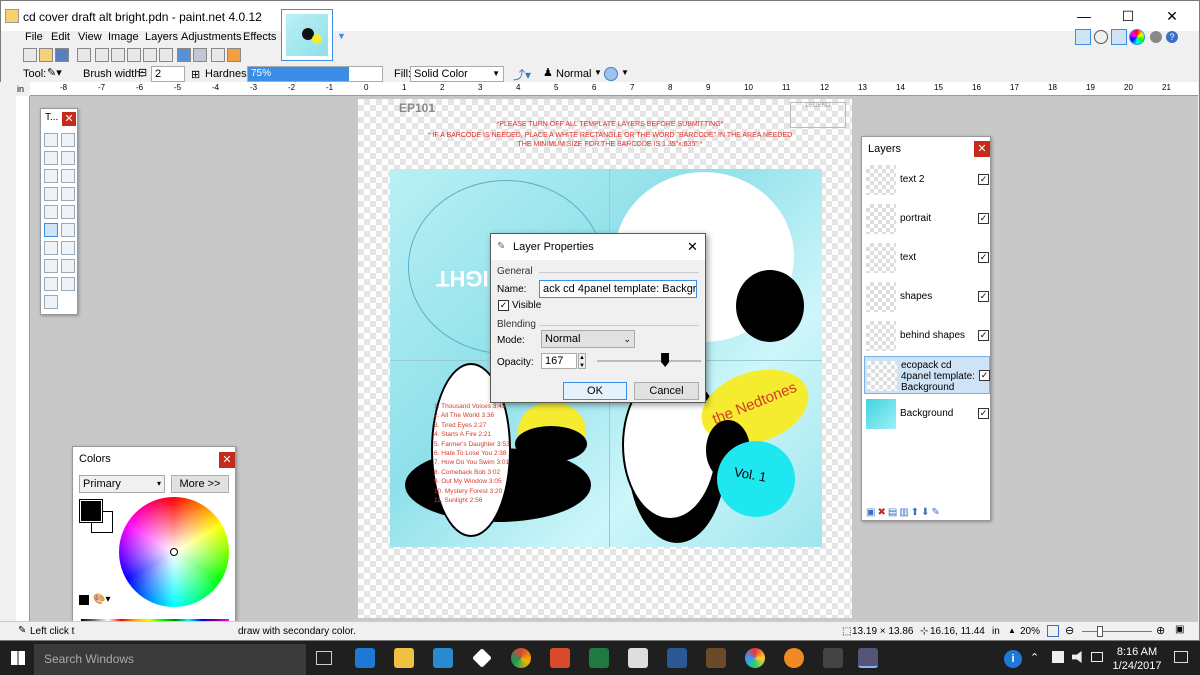 This screenshot has height=675, width=1200. I want to click on zoom-value: 20%, so click(1030, 631).